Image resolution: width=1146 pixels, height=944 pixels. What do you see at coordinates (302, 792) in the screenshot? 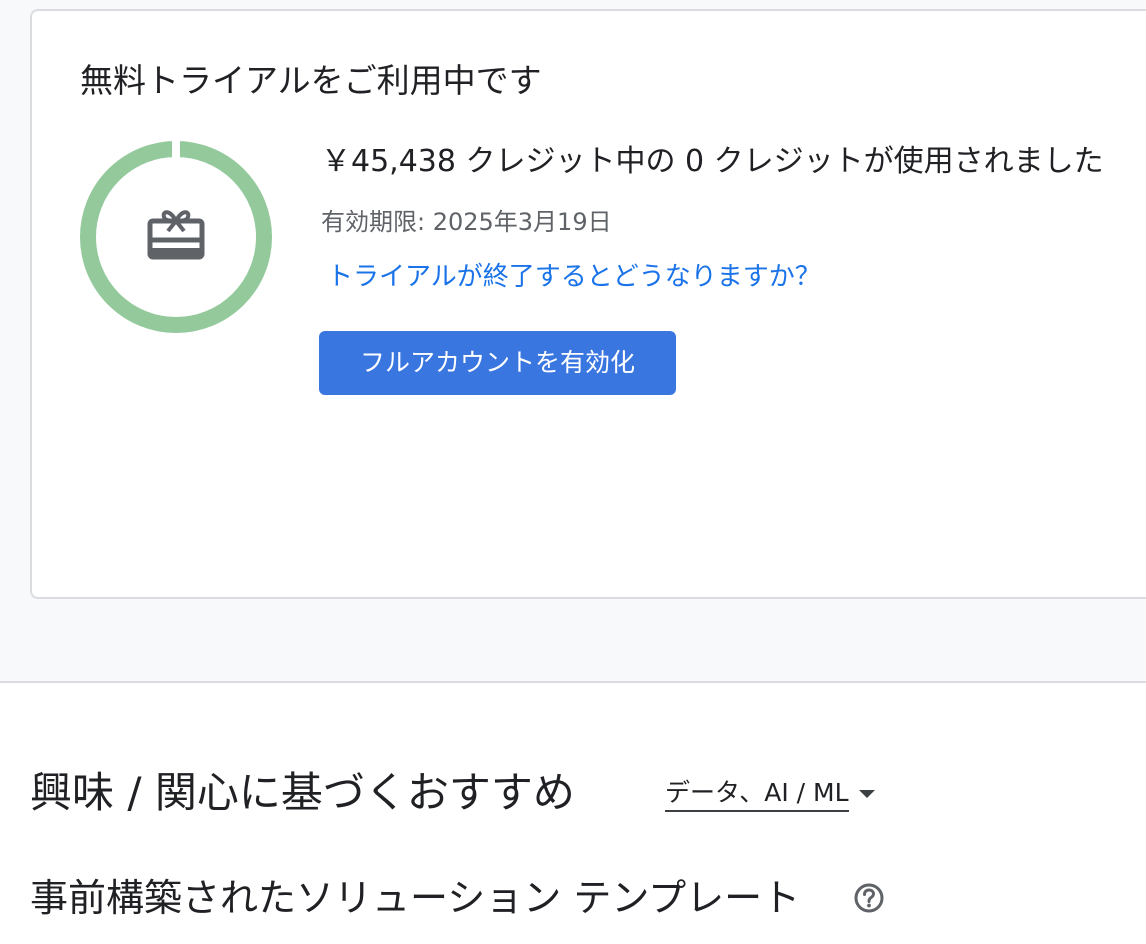
I see `recommendations-heading: 興味 / 関心に基づくおすすめ` at bounding box center [302, 792].